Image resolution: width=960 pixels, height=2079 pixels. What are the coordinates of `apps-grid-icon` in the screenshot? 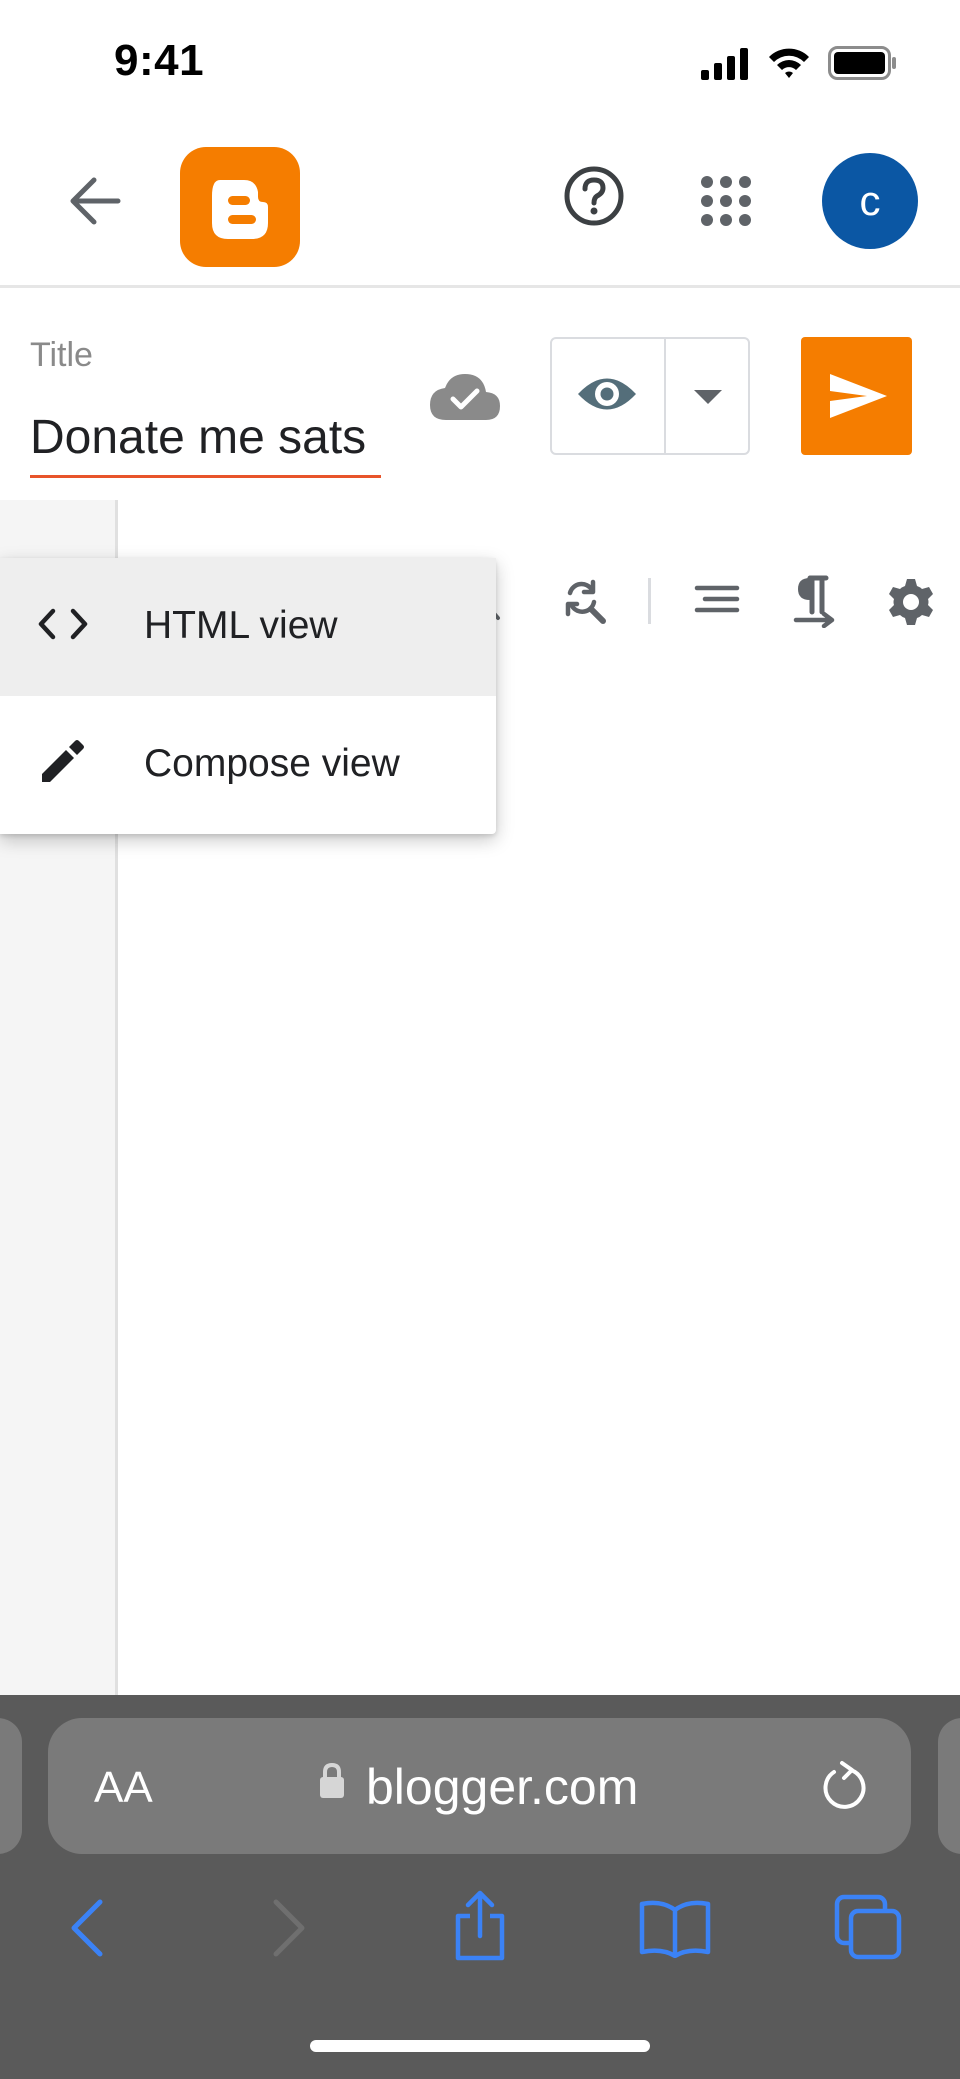 It's located at (726, 201).